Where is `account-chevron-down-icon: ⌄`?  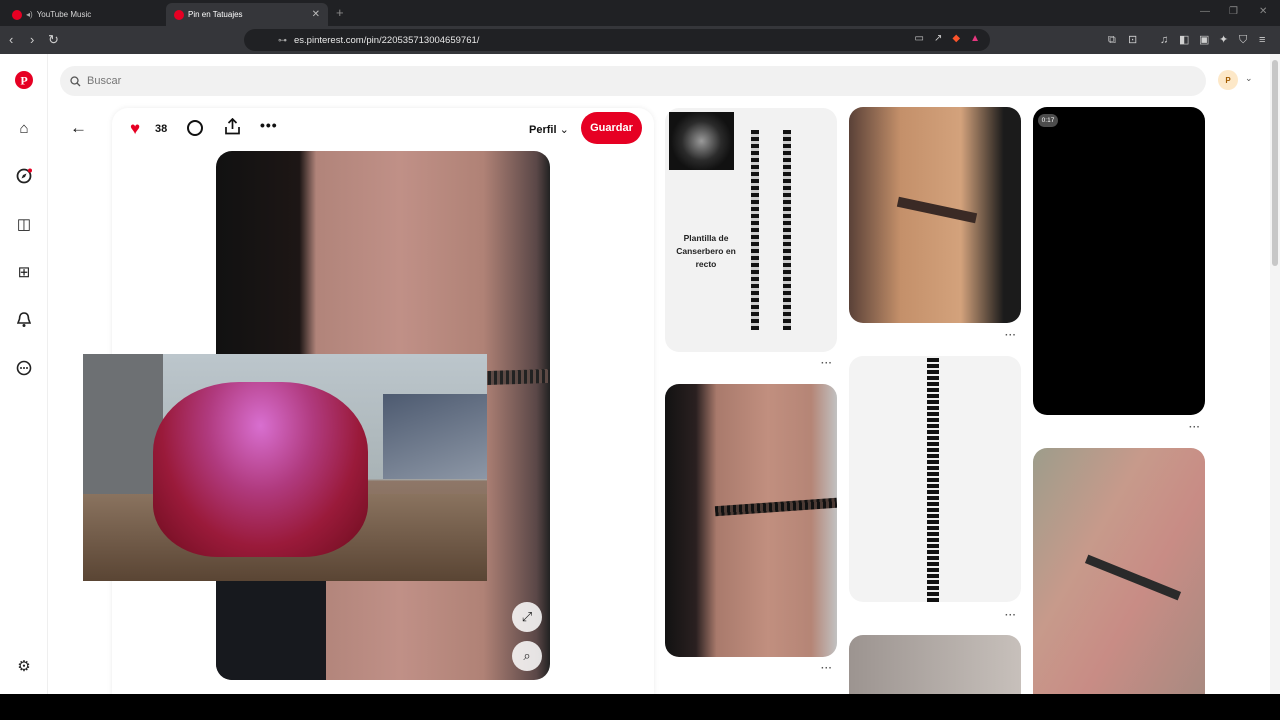
account-chevron-down-icon: ⌄ is located at coordinates (1249, 78).